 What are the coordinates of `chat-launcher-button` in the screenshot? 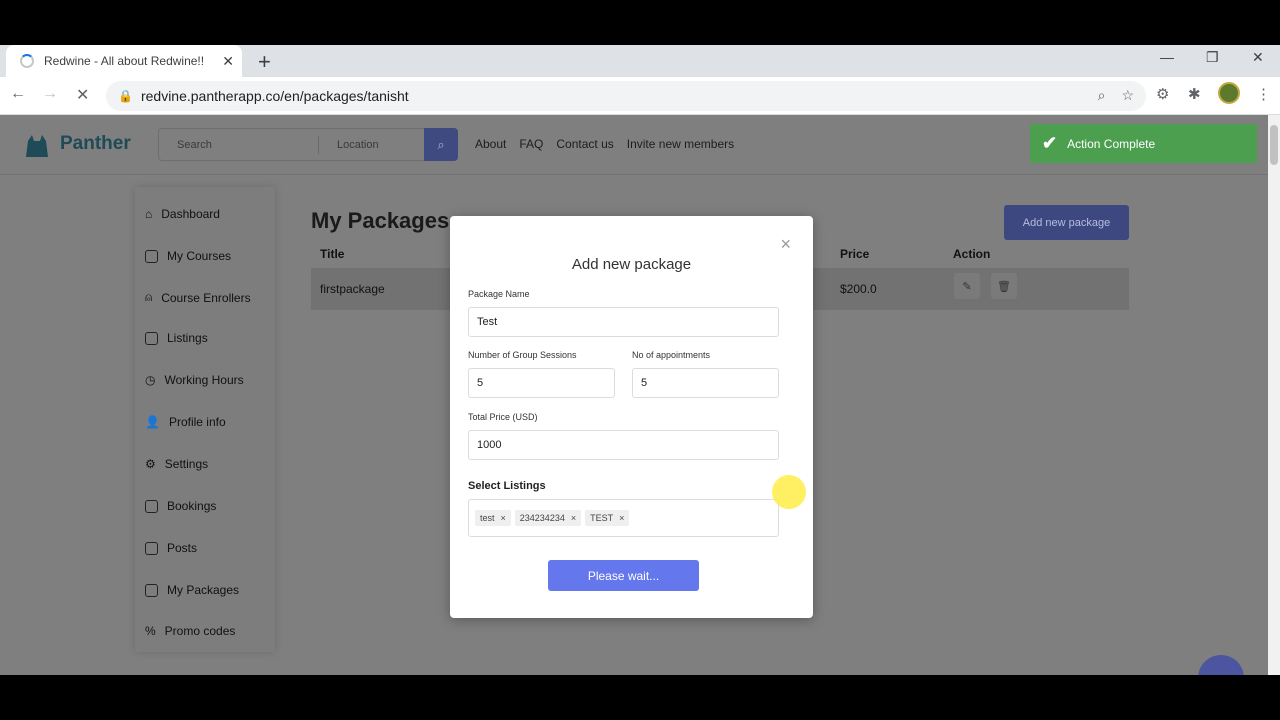 It's located at (1221, 665).